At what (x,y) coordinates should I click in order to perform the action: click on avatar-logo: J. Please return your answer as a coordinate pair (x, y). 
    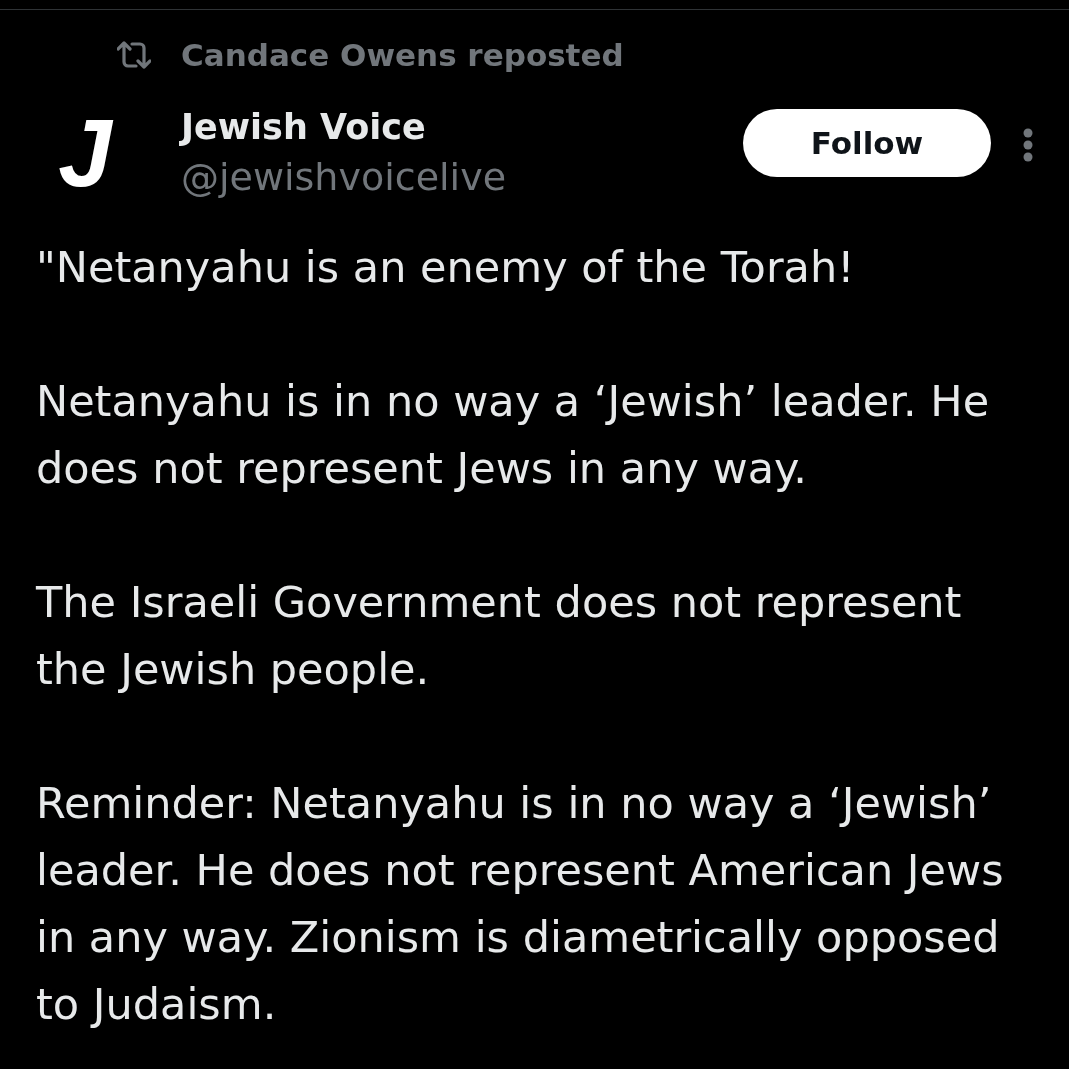
    Looking at the image, I should click on (85, 153).